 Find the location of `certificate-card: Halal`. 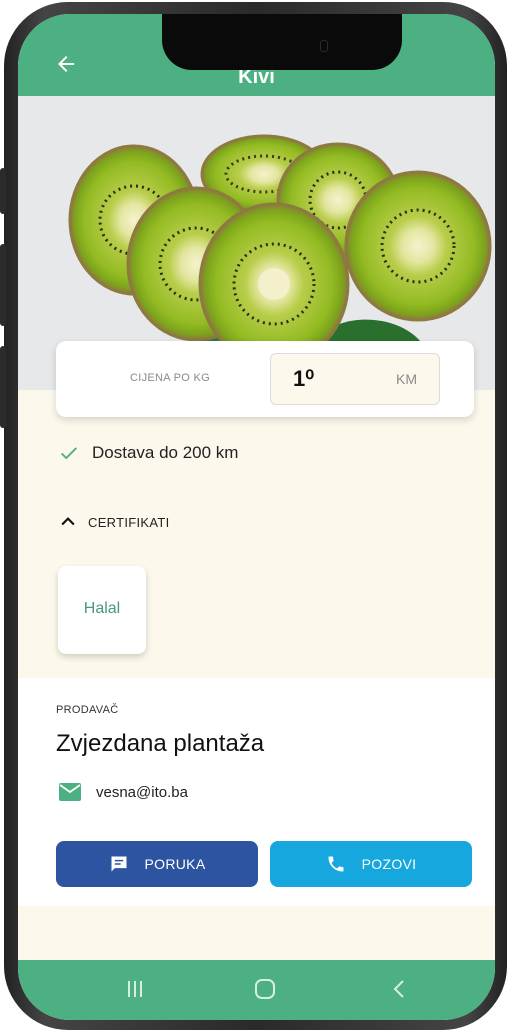

certificate-card: Halal is located at coordinates (102, 610).